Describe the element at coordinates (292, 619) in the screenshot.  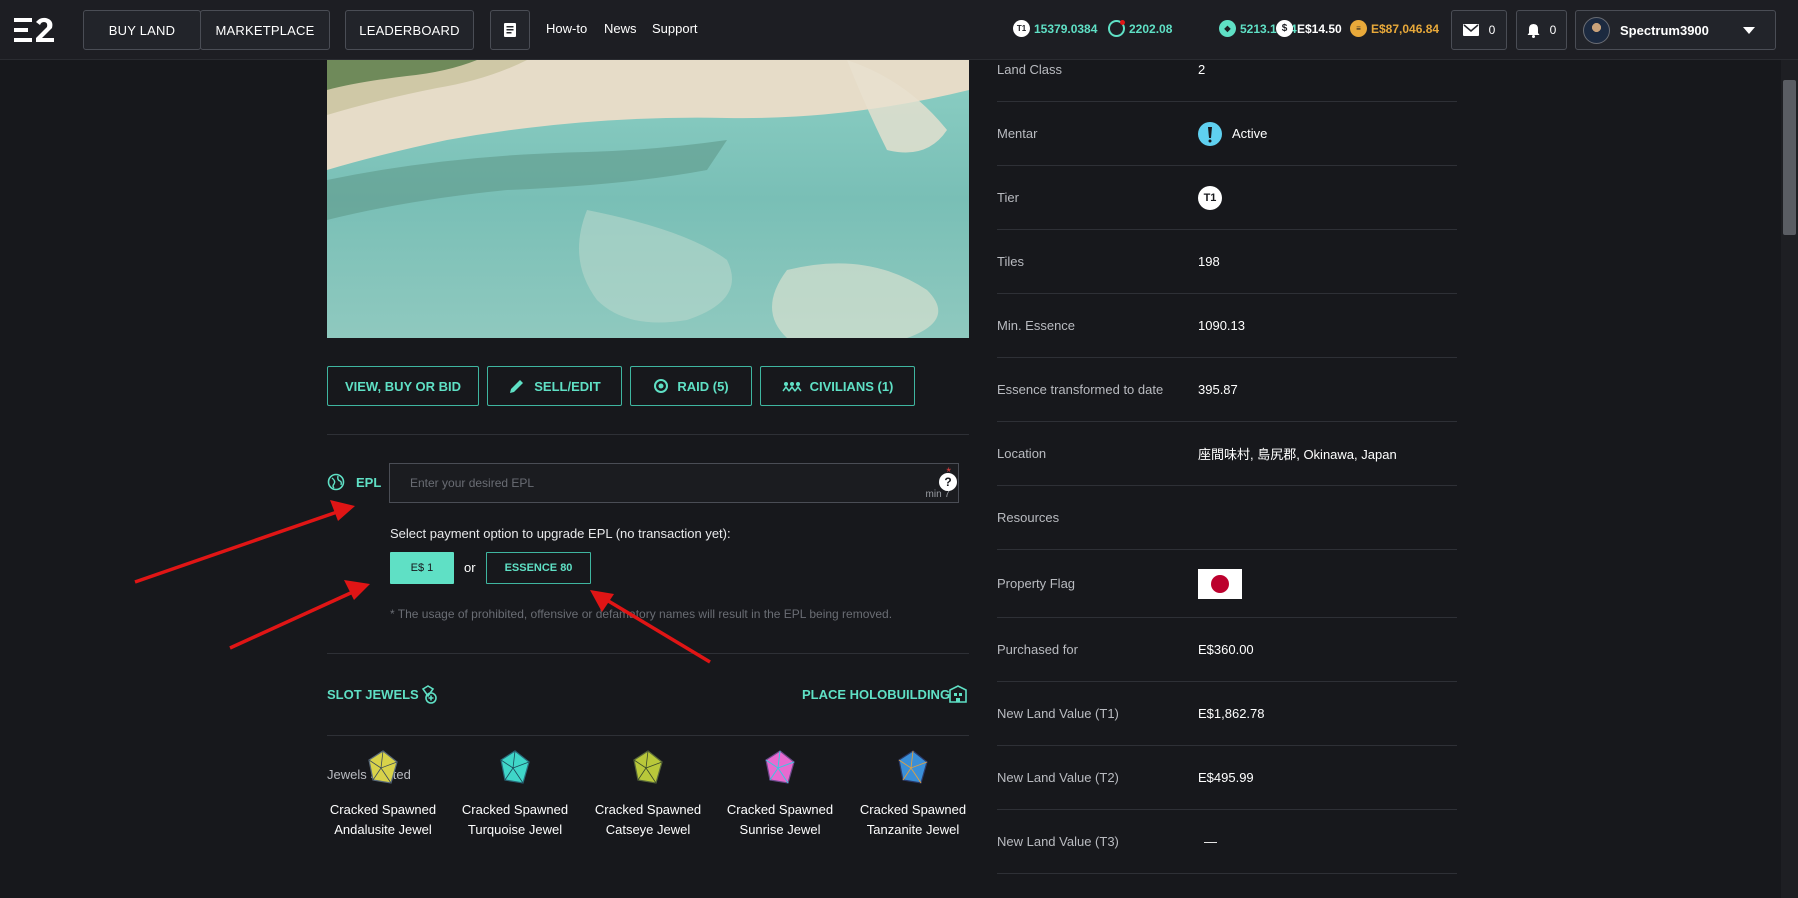
I see `arrow-to-es-option` at that location.